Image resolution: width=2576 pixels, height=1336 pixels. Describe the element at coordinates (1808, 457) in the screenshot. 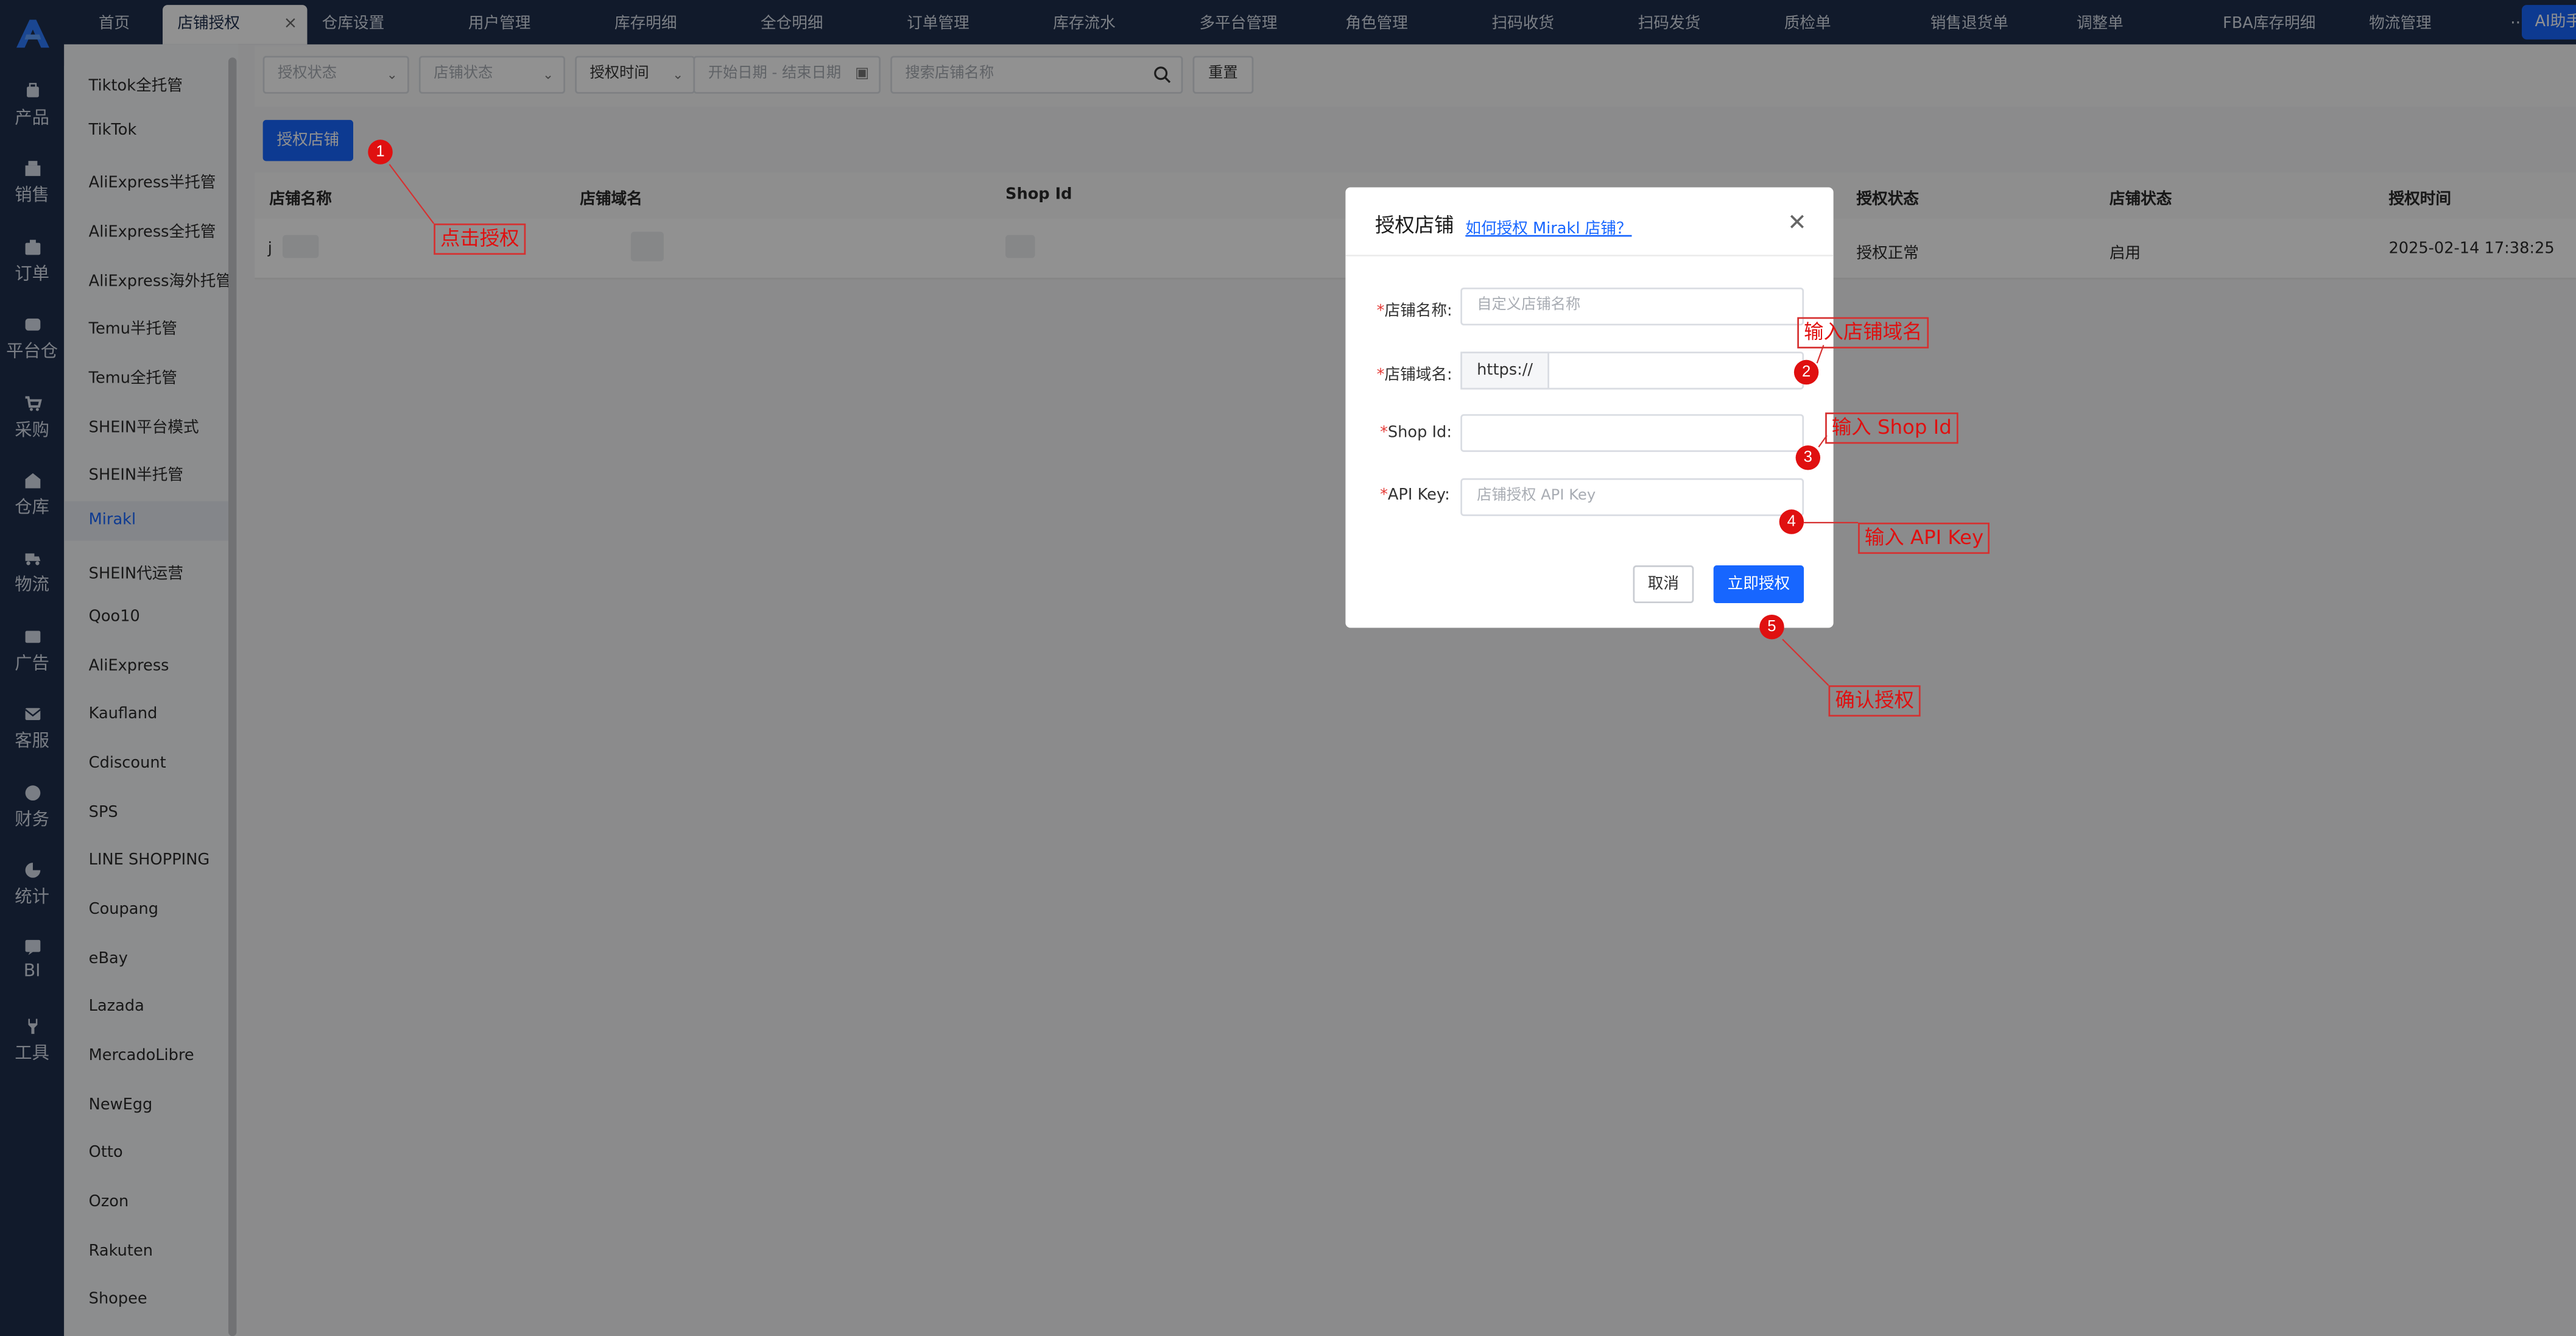

I see `annotation-number-3: 3` at that location.